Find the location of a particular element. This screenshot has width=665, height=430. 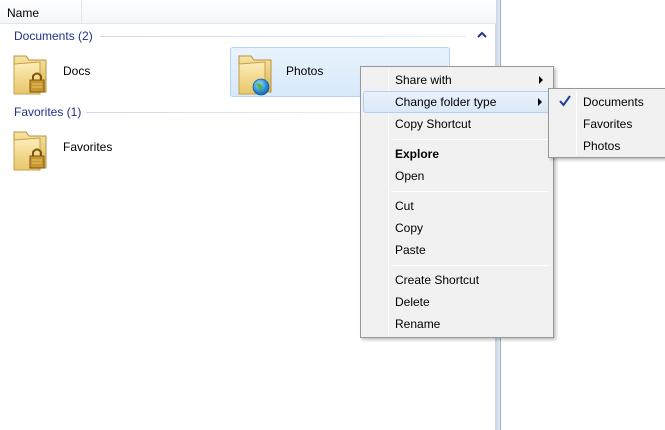

checkmark-icon is located at coordinates (565, 101).